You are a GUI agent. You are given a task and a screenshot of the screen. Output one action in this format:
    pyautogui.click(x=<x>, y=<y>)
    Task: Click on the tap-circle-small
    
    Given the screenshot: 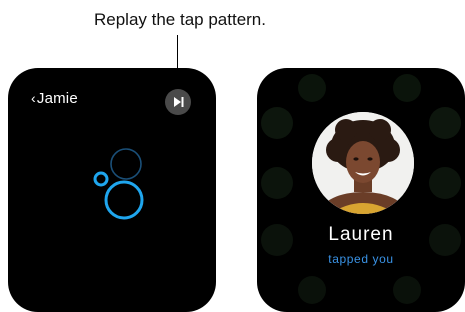 What is the action you would take?
    pyautogui.click(x=101, y=179)
    